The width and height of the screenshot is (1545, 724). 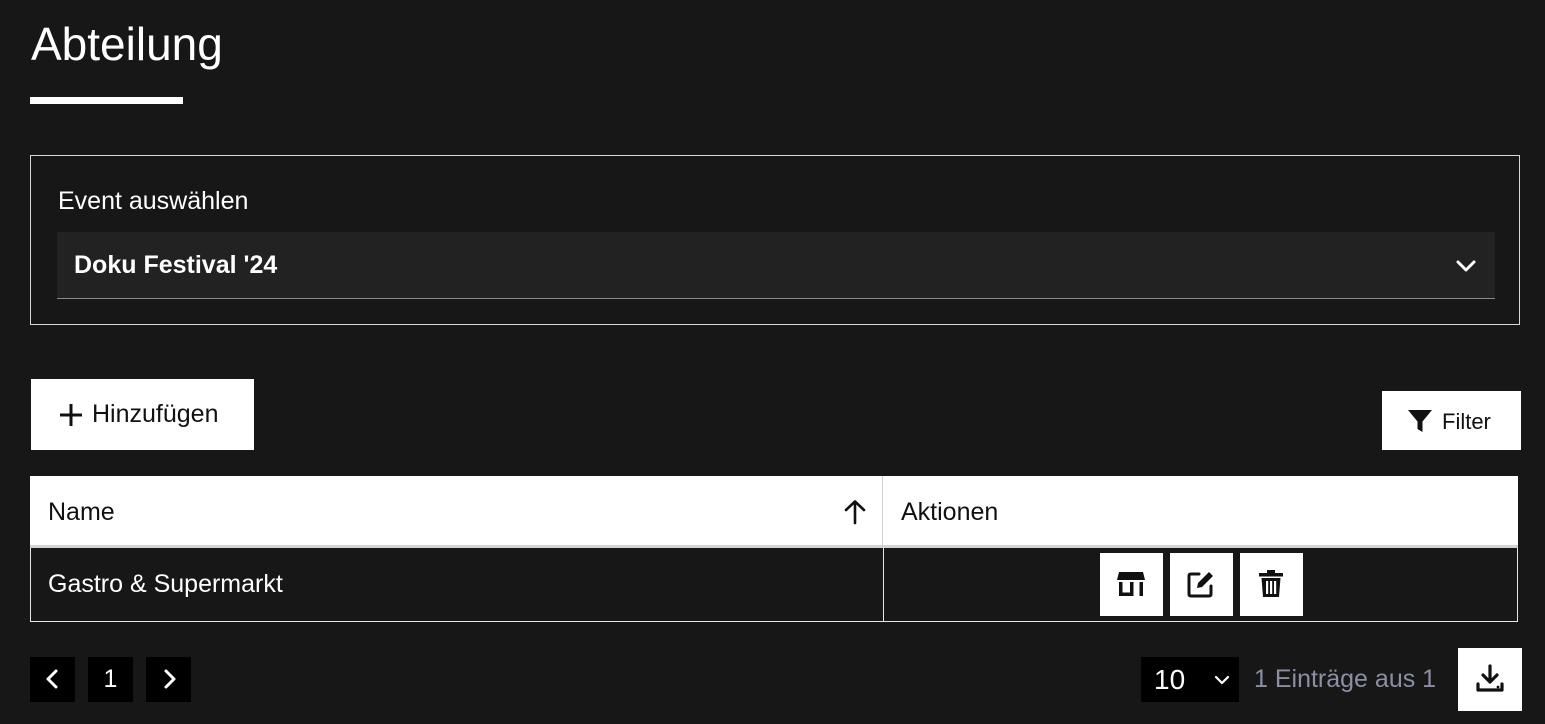 What do you see at coordinates (776, 265) in the screenshot?
I see `event-select: Doku Festival '24` at bounding box center [776, 265].